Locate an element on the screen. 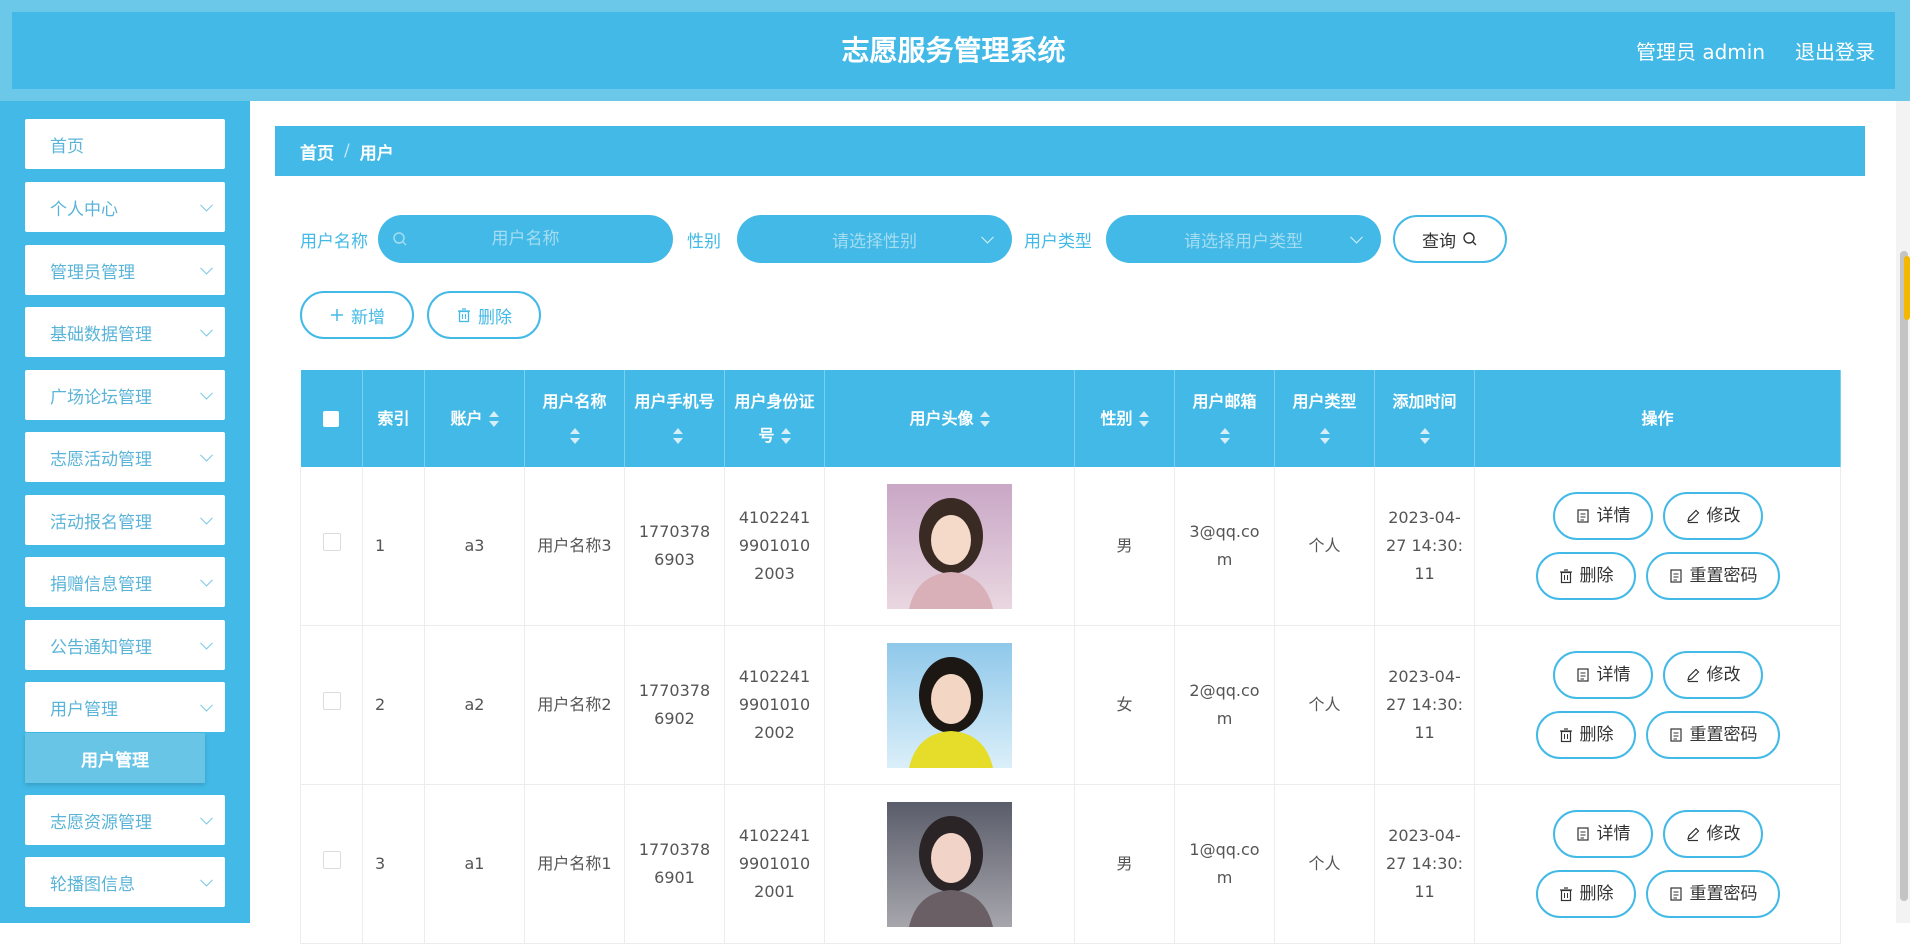 Image resolution: width=1910 pixels, height=944 pixels. column-avatar: 用户头像 is located at coordinates (949, 418).